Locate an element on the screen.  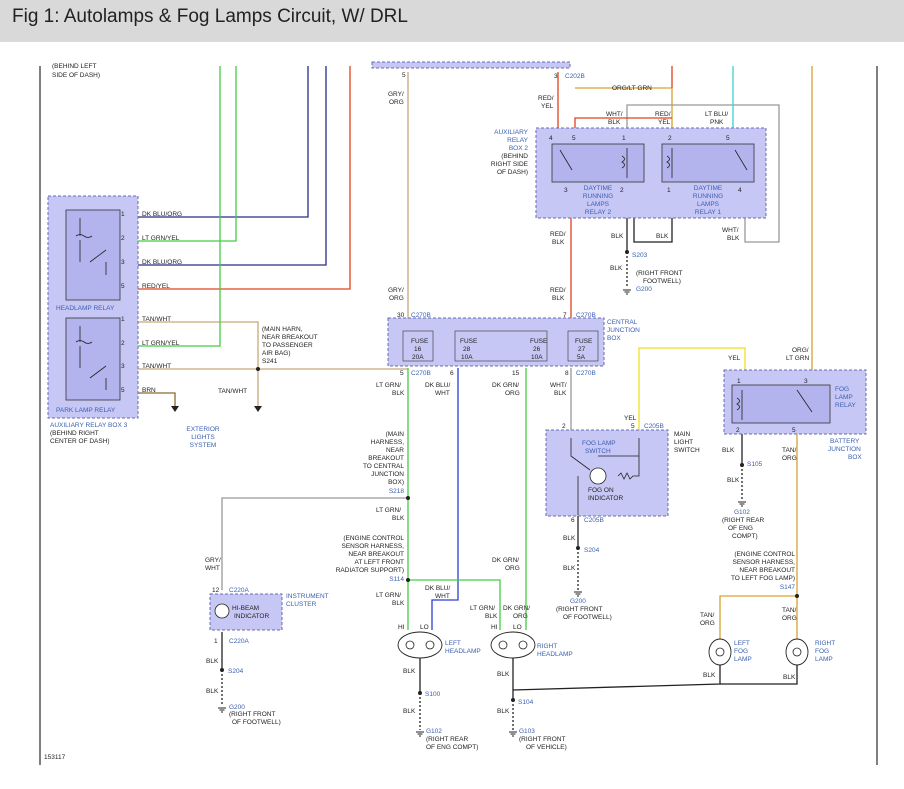
lt-blu-pnk-2: PNK is located at coordinates (717, 122).